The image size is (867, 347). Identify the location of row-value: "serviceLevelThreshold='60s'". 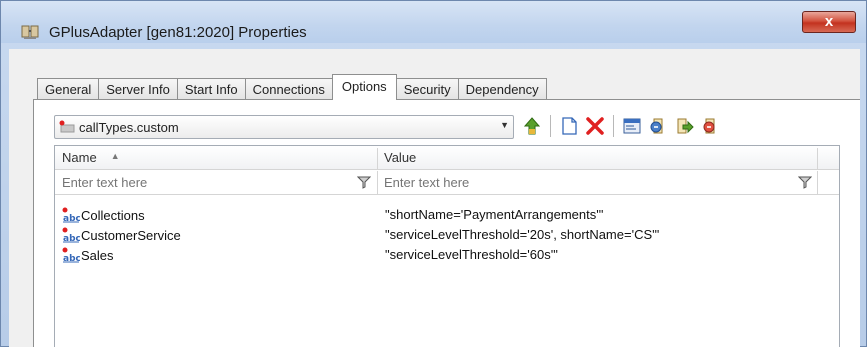
(471, 254).